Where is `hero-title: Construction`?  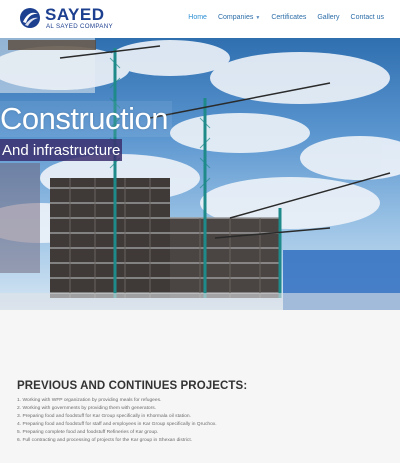 hero-title: Construction is located at coordinates (86, 119).